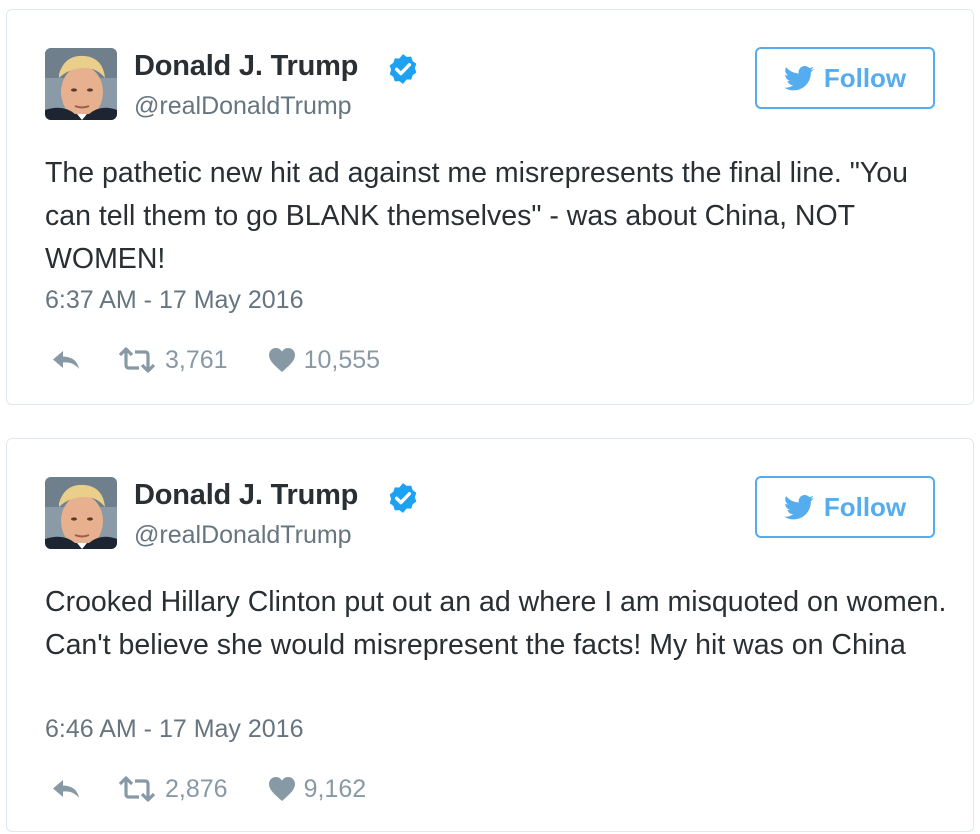  What do you see at coordinates (174, 729) in the screenshot?
I see `timestamp: 6:46 AM - 17 May 2016` at bounding box center [174, 729].